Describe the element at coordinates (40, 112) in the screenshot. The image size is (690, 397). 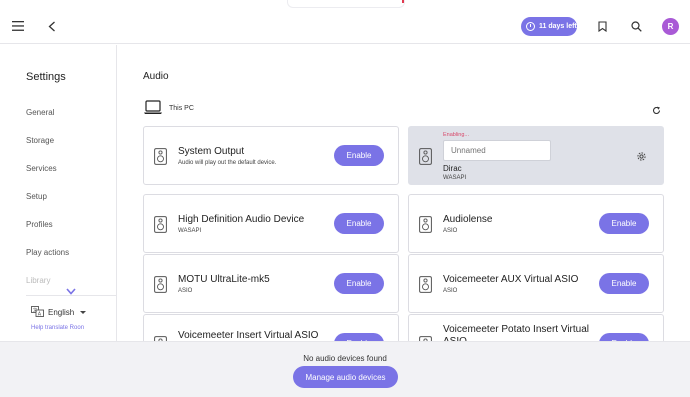
I see `sidebar-item-general: General` at that location.